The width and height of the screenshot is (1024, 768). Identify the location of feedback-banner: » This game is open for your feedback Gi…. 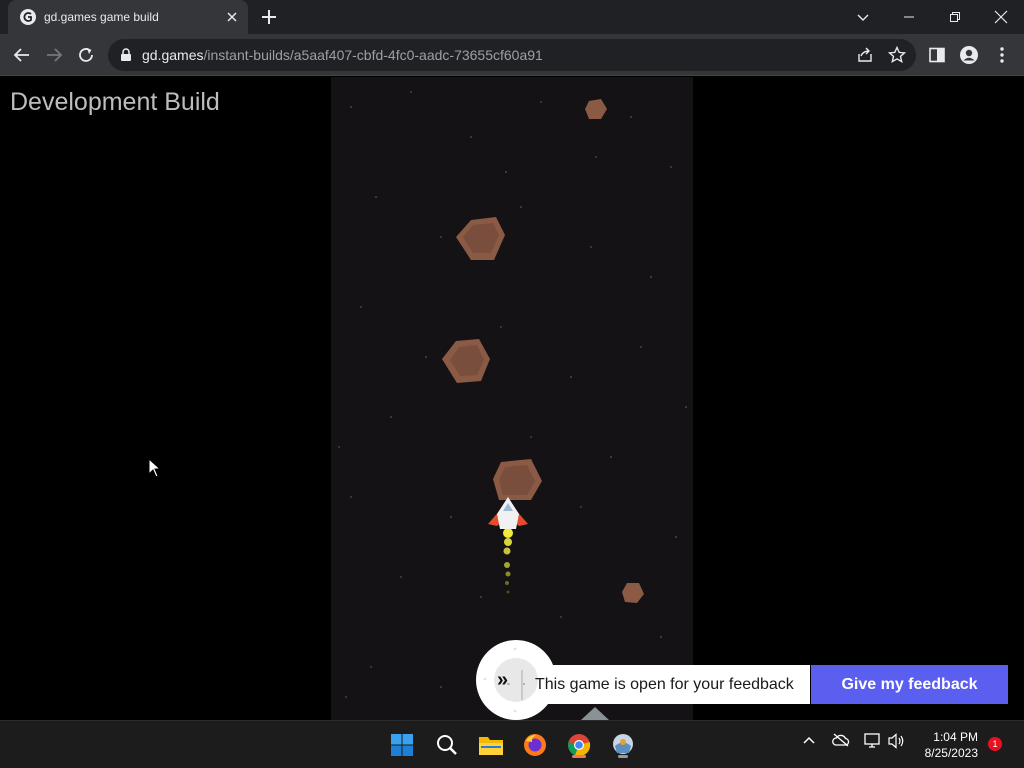
(742, 680).